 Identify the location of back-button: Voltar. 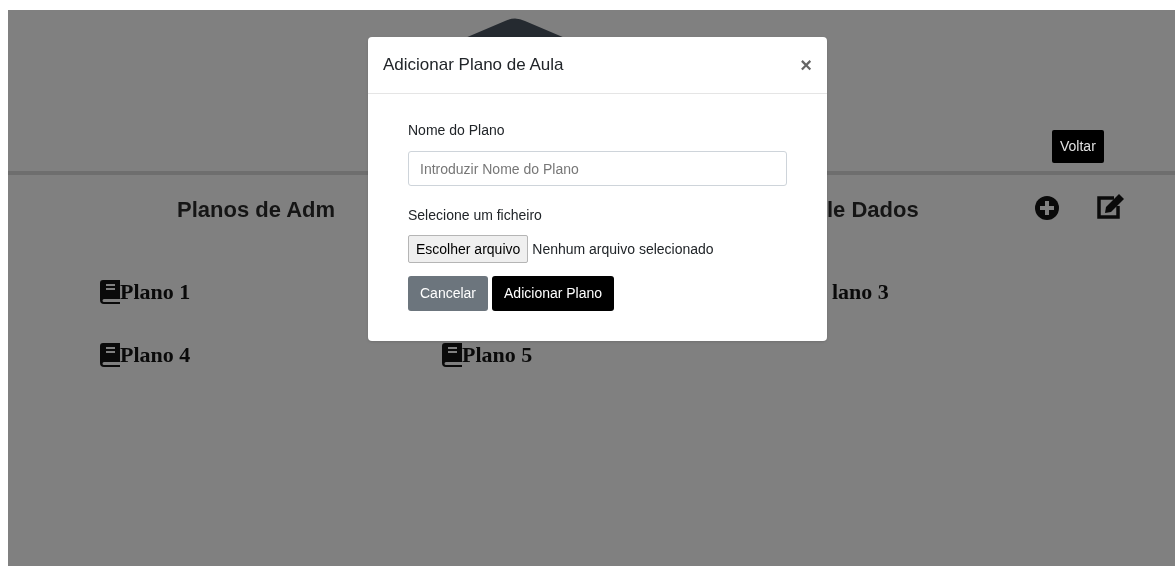
(1078, 146).